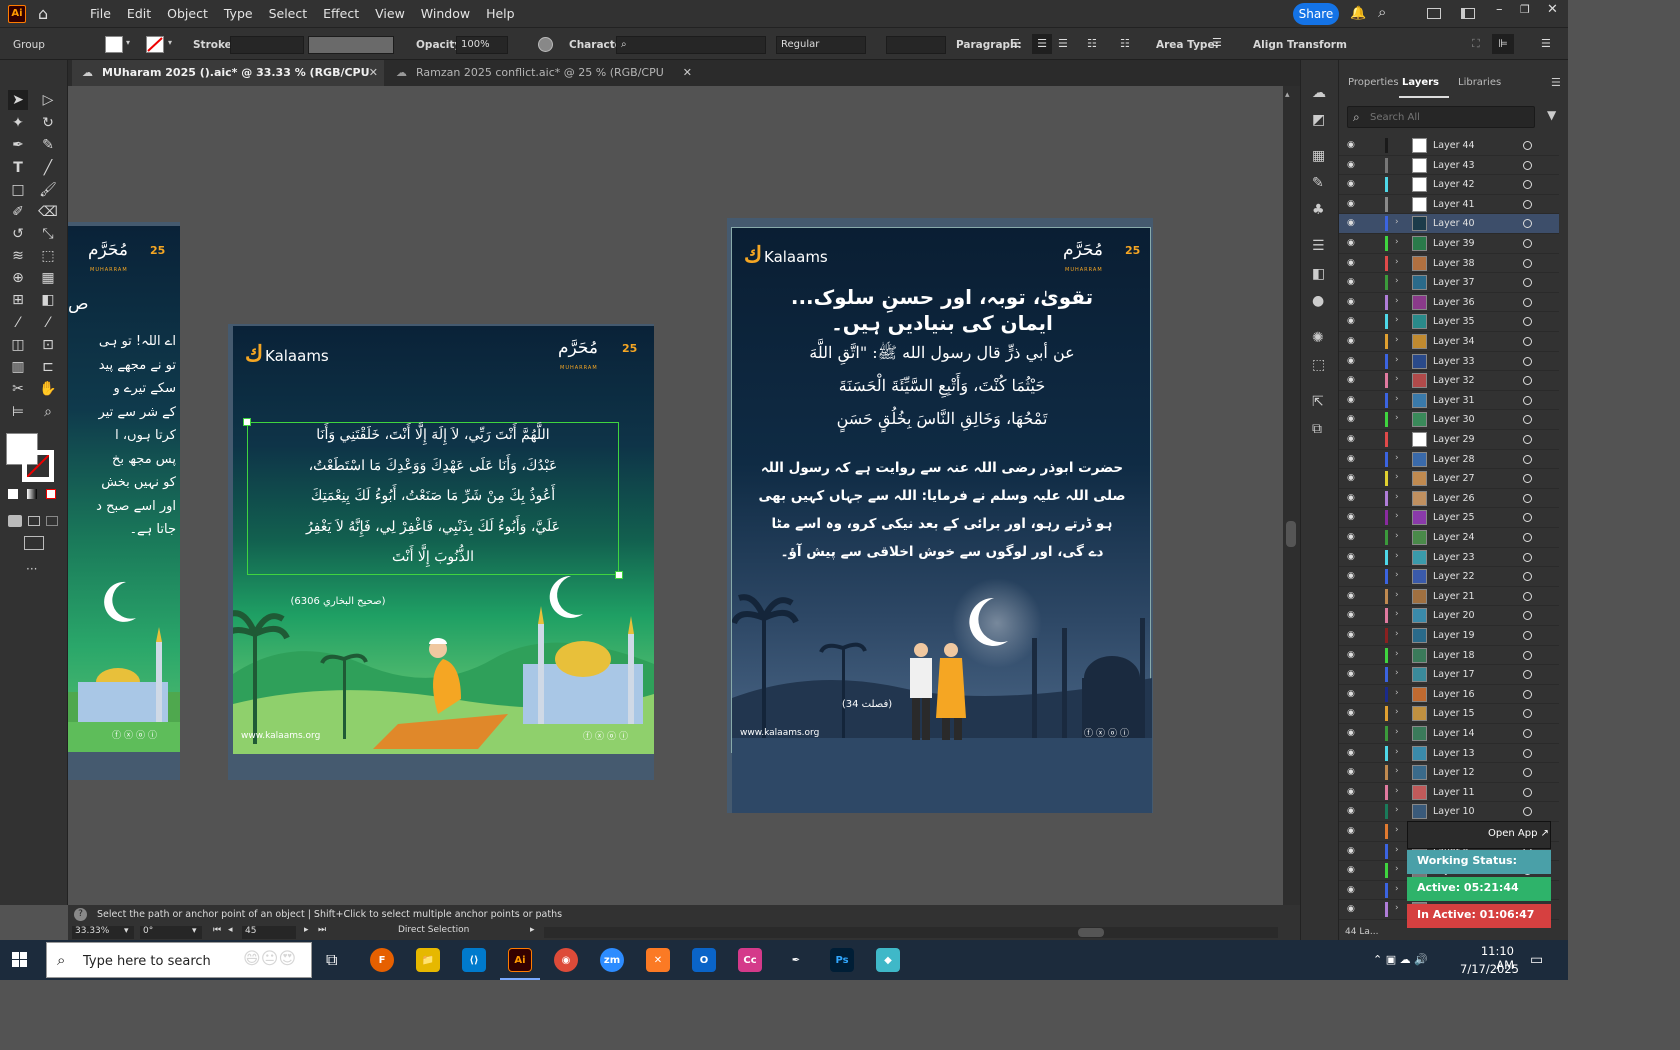 The width and height of the screenshot is (1680, 1050). Describe the element at coordinates (1317, 429) in the screenshot. I see `artboards-panel-icon: ⧉` at that location.